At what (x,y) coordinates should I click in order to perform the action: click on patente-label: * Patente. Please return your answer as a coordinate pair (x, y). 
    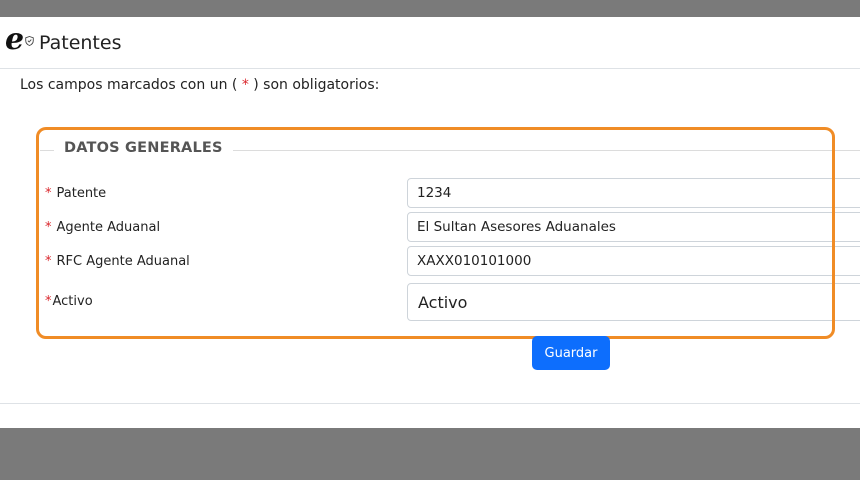
    Looking at the image, I should click on (76, 193).